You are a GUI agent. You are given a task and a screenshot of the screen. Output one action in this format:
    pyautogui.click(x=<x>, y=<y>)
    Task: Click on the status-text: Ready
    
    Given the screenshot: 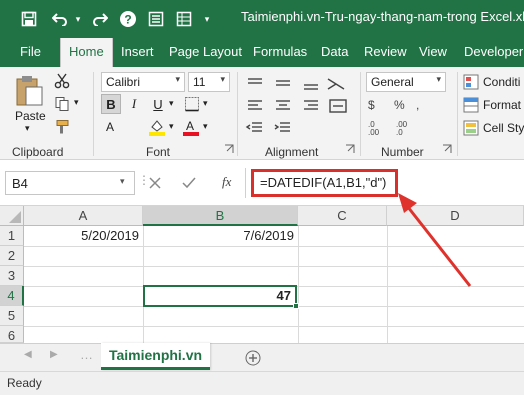 What is the action you would take?
    pyautogui.click(x=24, y=383)
    